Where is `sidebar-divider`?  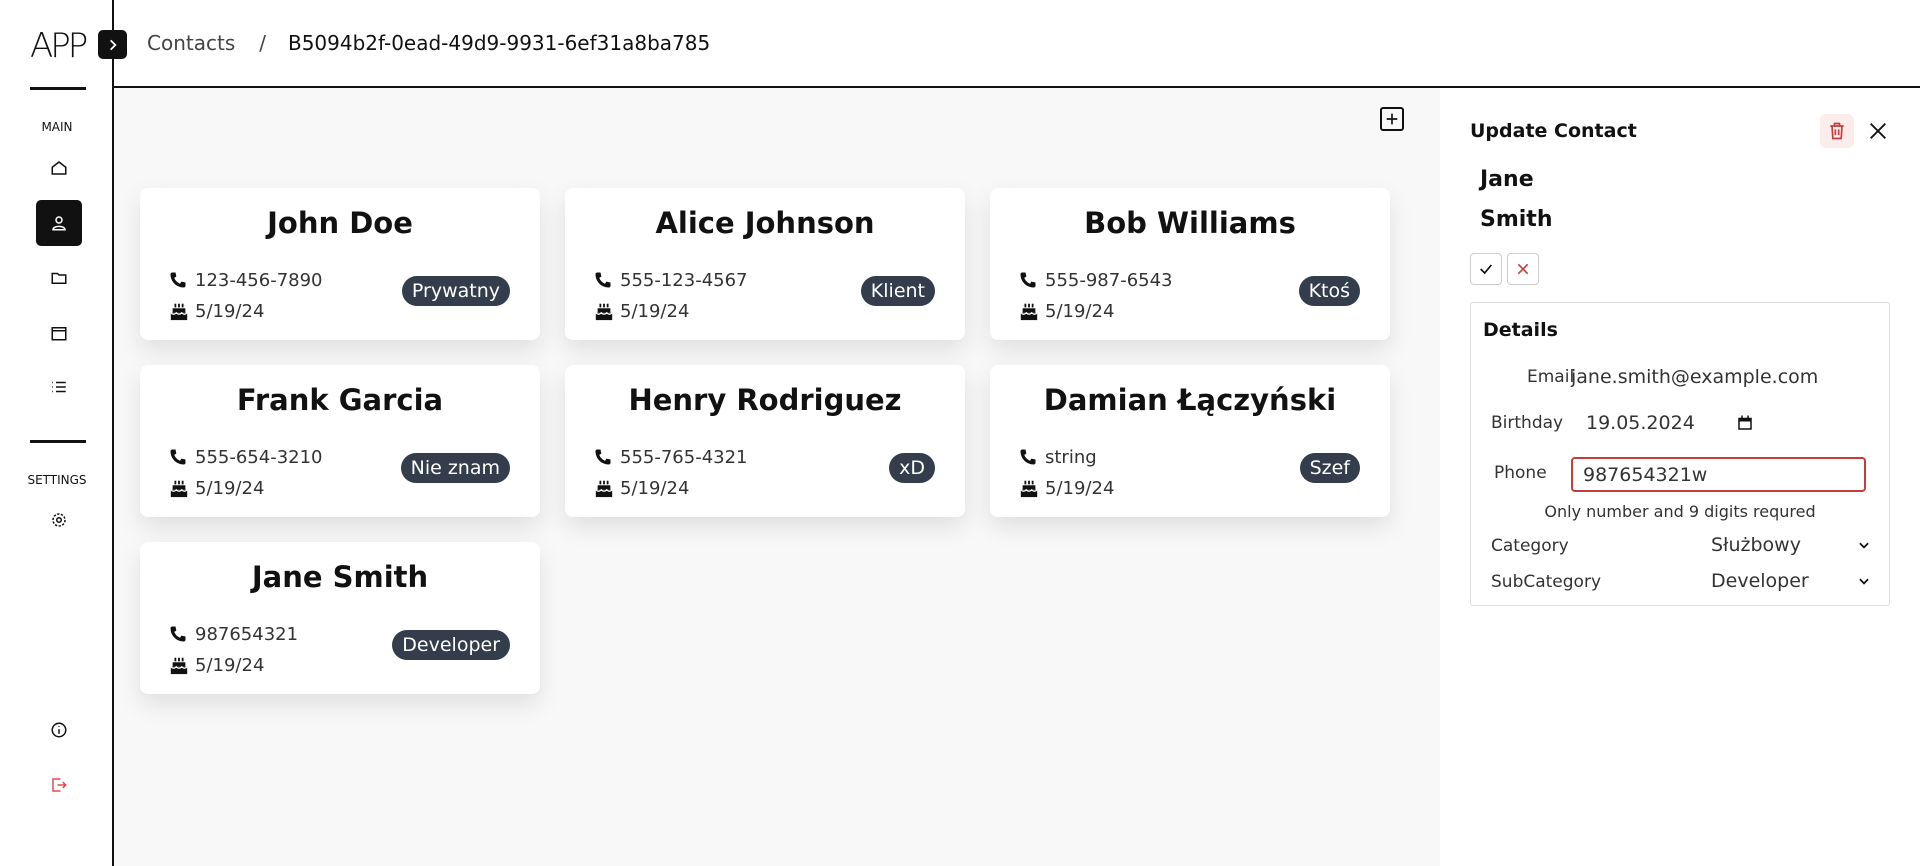 sidebar-divider is located at coordinates (58, 441).